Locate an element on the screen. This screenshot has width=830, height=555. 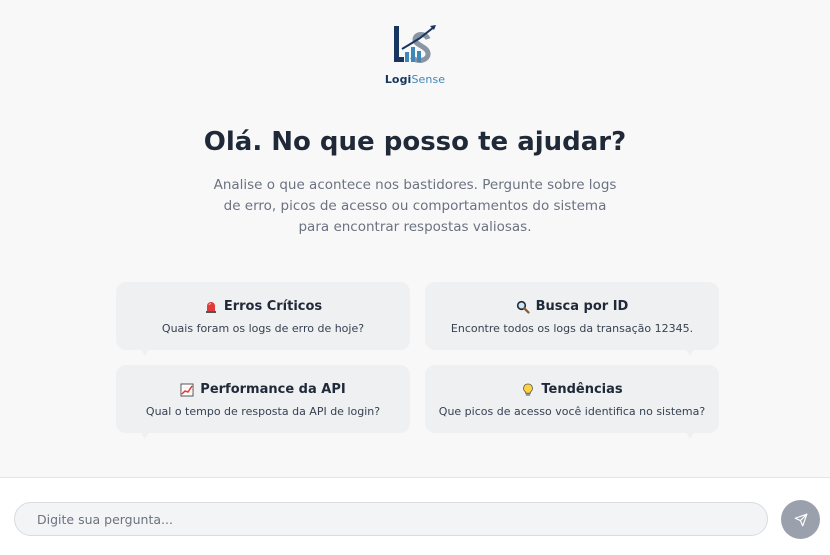
question-input is located at coordinates (391, 519).